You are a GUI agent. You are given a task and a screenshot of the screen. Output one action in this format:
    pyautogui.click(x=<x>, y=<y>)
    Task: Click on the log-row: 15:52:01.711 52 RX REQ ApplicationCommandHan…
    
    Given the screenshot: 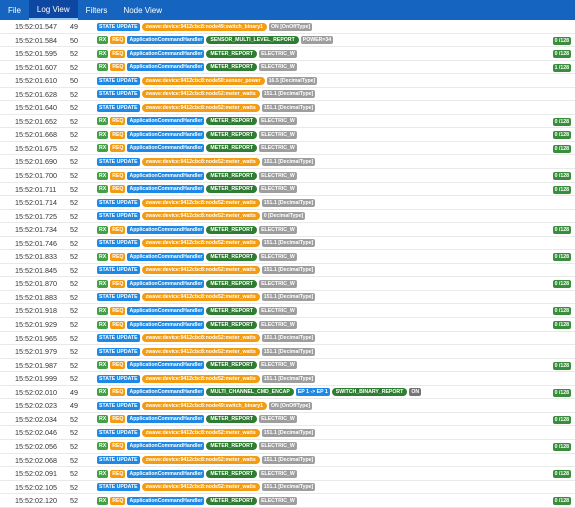 What is the action you would take?
    pyautogui.click(x=287, y=190)
    